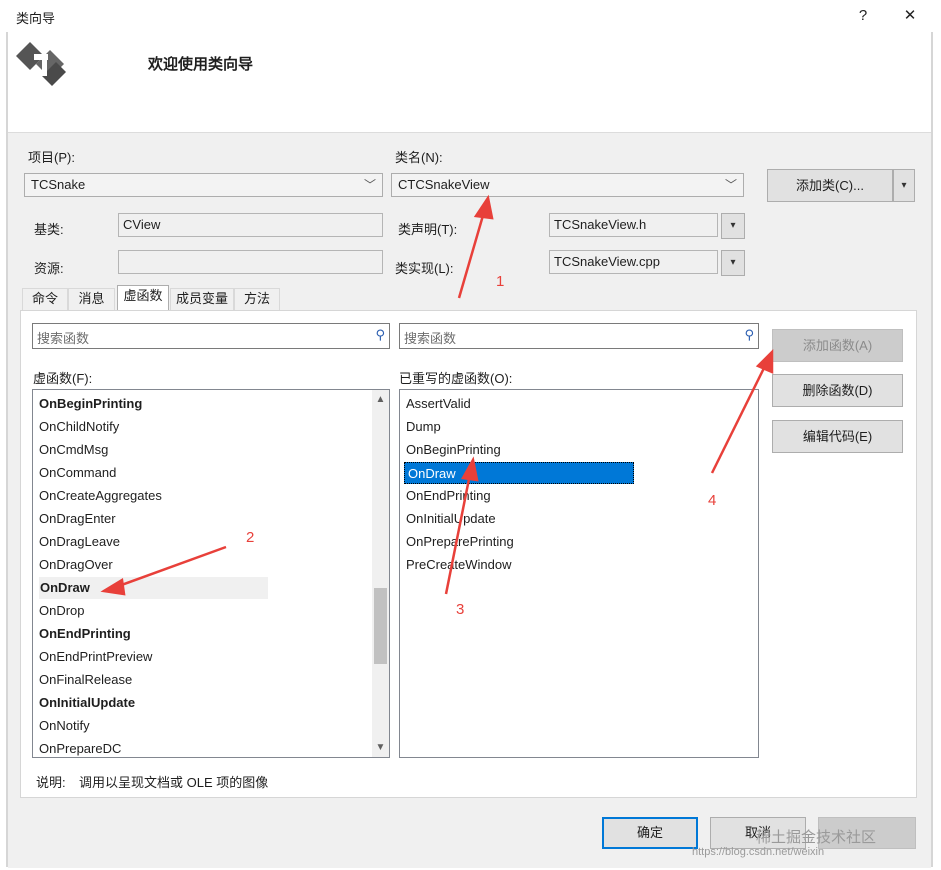 This screenshot has height=870, width=941. I want to click on welcome-title: 欢迎使用类向导, so click(201, 64).